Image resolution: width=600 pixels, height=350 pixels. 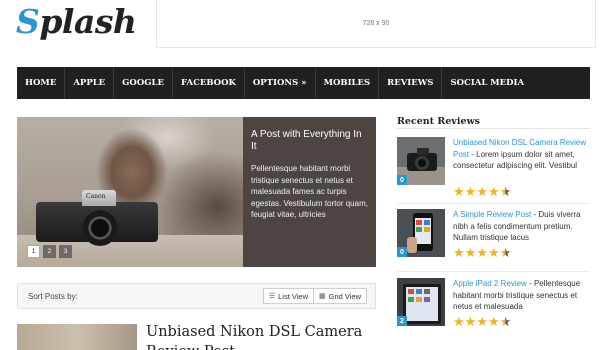 I want to click on slider-title: A Post with Everything In It, so click(x=309, y=141).